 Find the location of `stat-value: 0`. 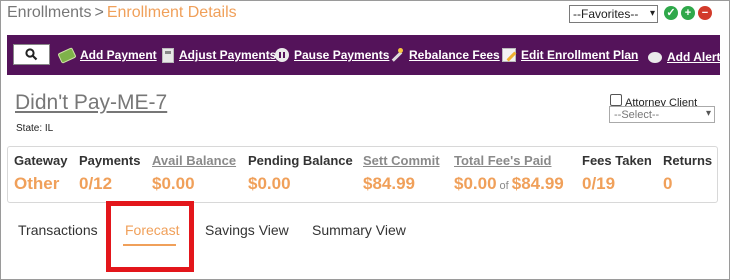

stat-value: 0 is located at coordinates (668, 183).